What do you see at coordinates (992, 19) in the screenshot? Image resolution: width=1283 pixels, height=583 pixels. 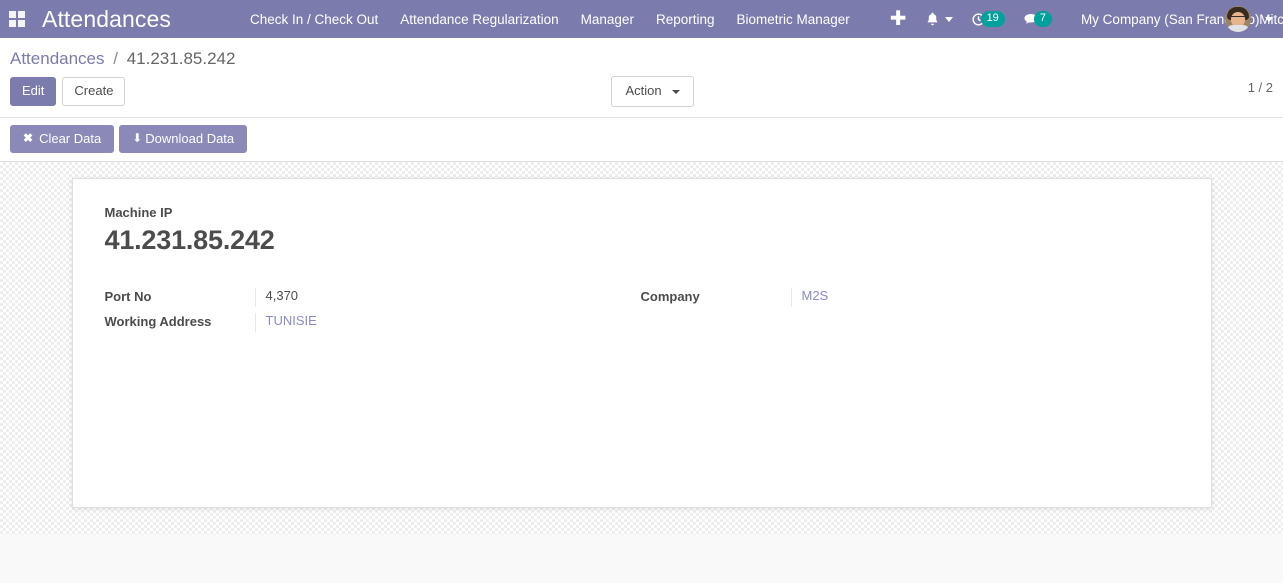 I see `activity-count-badge: 19` at bounding box center [992, 19].